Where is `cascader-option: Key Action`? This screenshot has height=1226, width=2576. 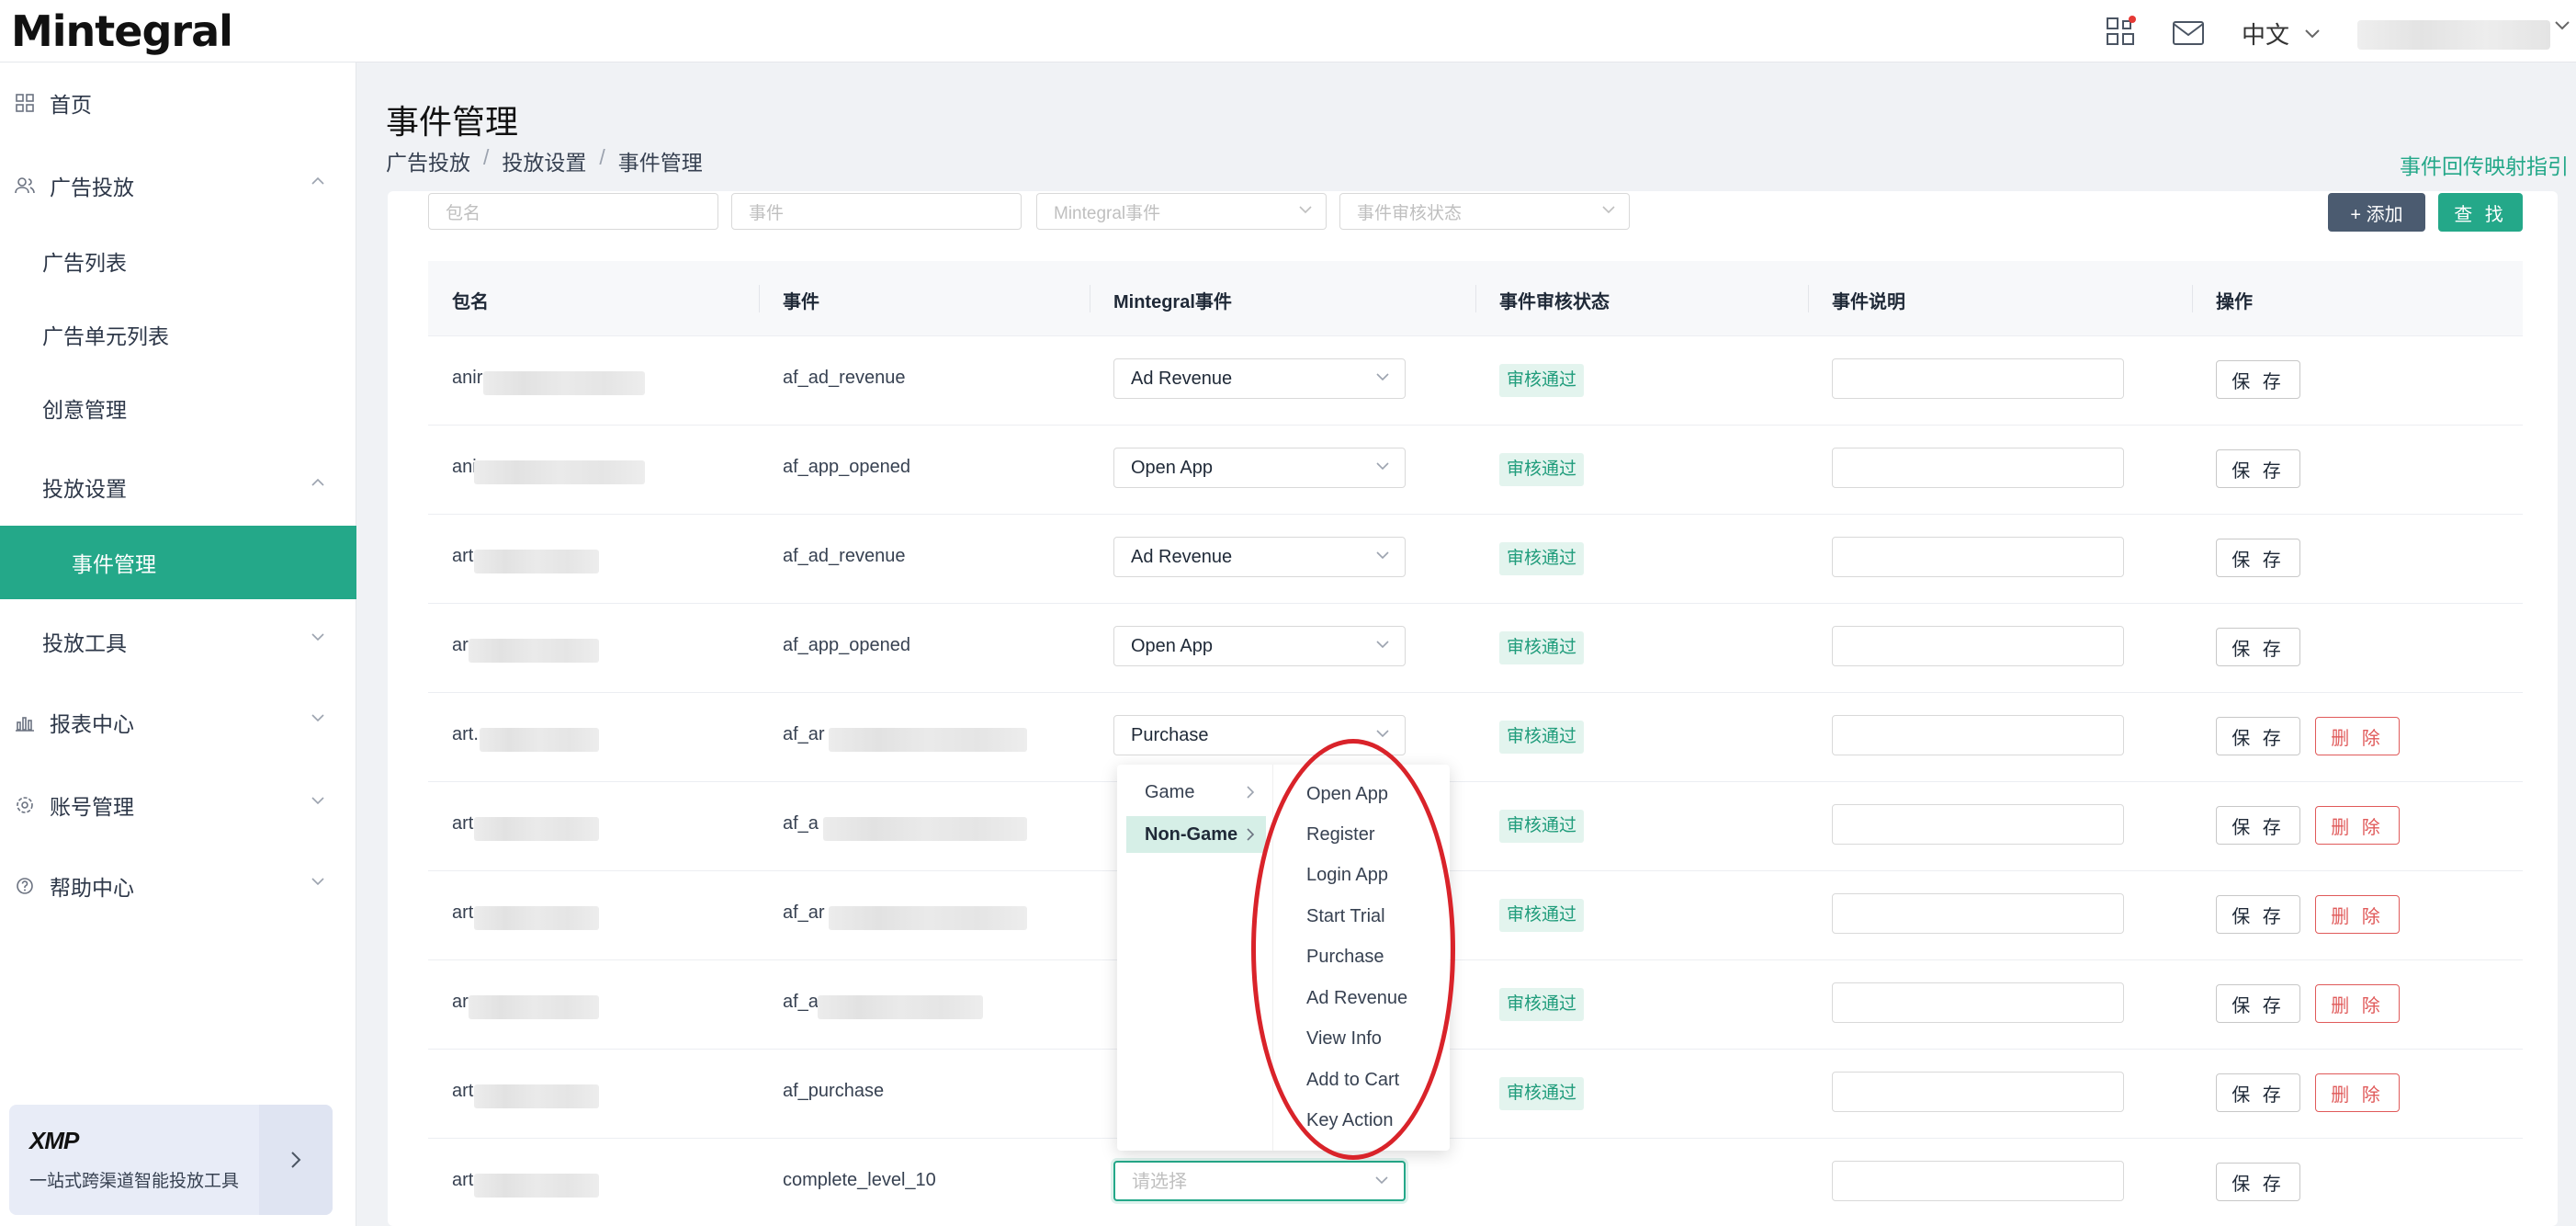
cascader-option: Key Action is located at coordinates (1367, 1121).